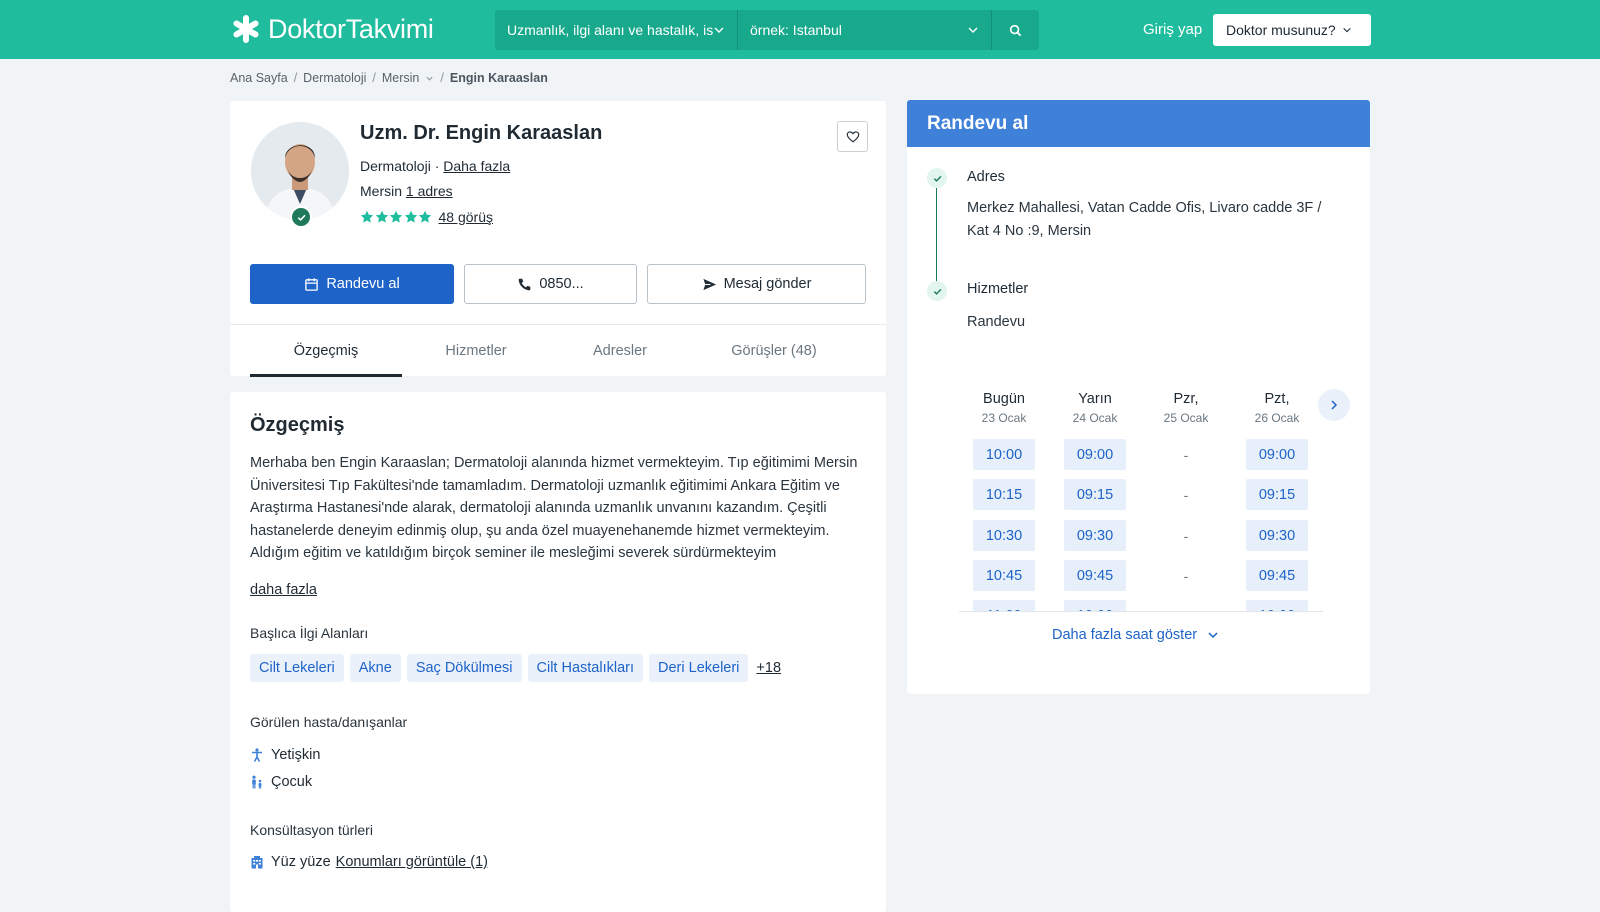  Describe the element at coordinates (466, 217) in the screenshot. I see `reviews-link: 48 görüş` at that location.